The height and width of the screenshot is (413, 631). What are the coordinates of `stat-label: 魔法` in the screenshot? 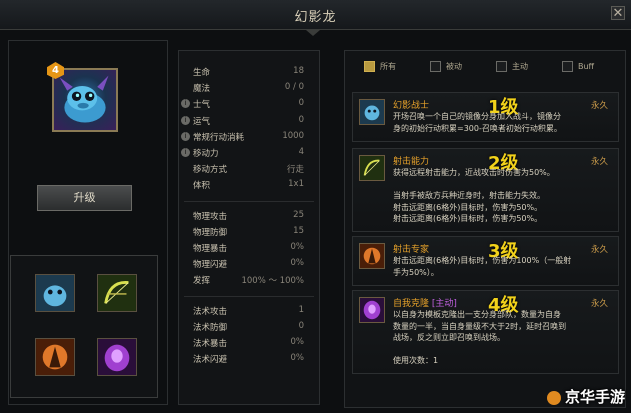 It's located at (202, 89).